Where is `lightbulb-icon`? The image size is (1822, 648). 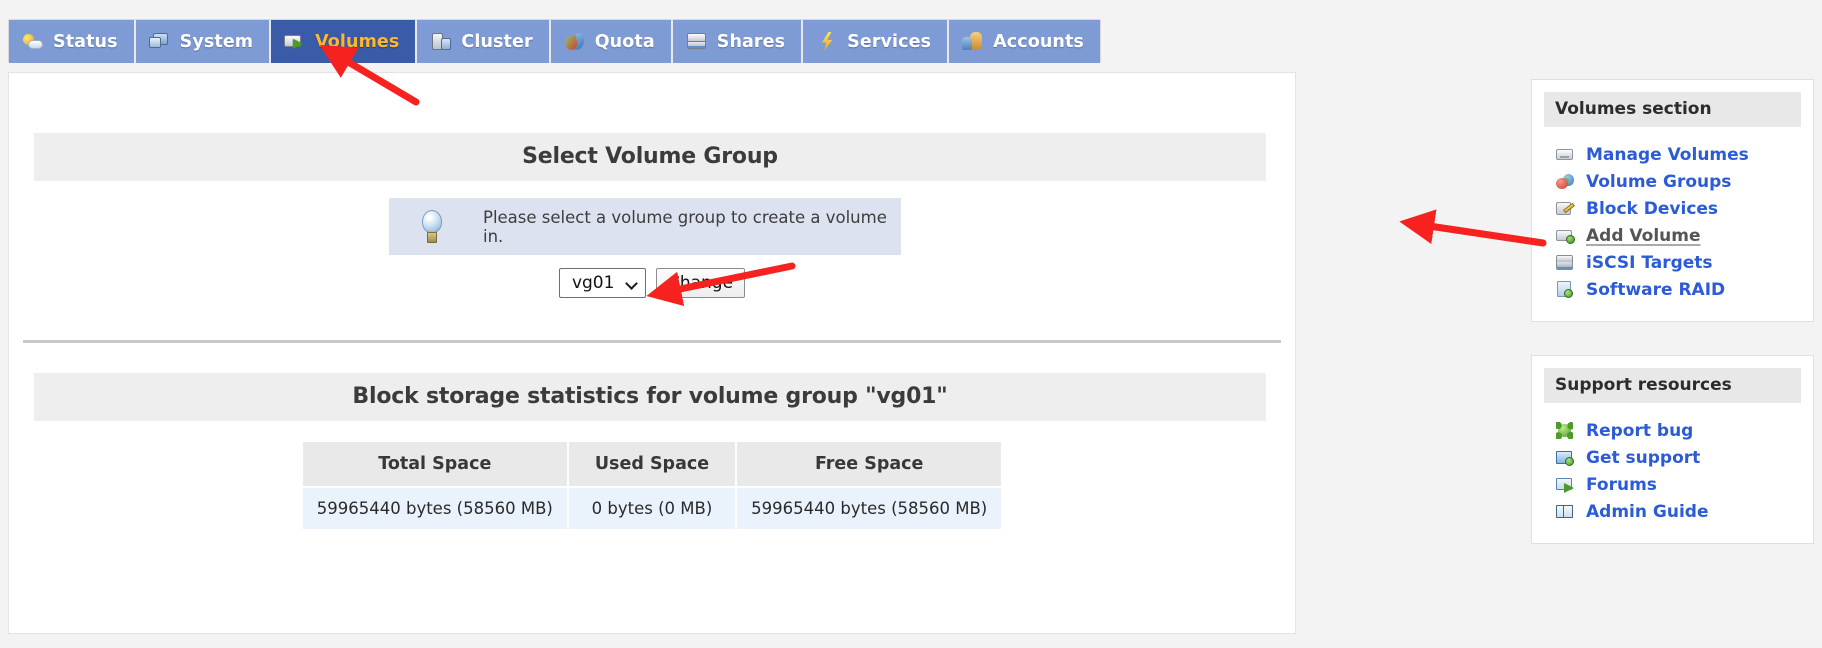 lightbulb-icon is located at coordinates (432, 226).